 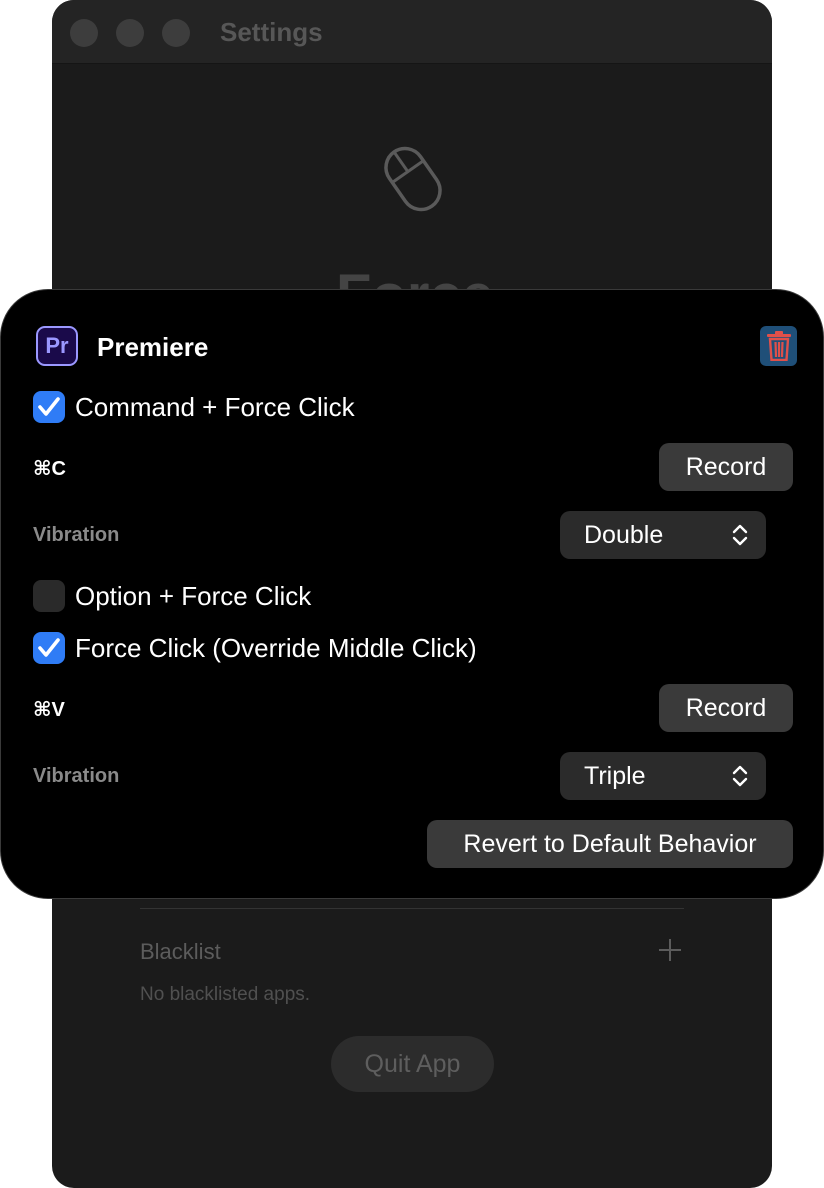 I want to click on title-bar: Settings, so click(x=412, y=32).